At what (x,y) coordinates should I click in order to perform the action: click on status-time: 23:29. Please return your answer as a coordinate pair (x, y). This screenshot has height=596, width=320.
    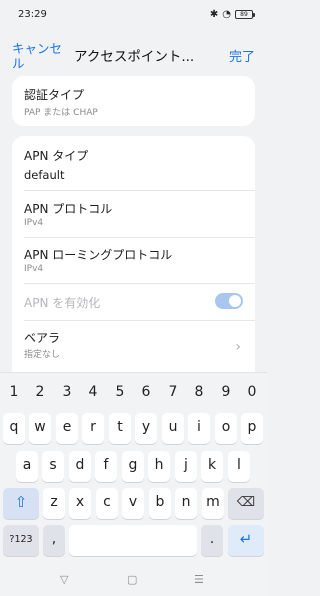
    Looking at the image, I should click on (32, 14).